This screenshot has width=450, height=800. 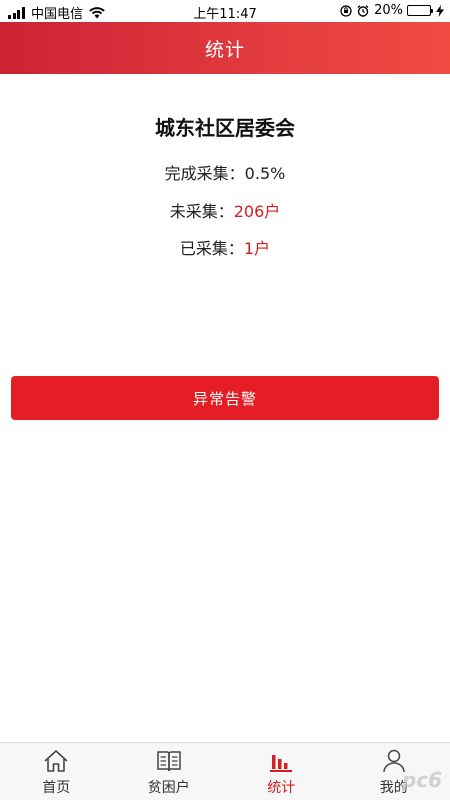 I want to click on tab-poor-households-label: 贫困户, so click(x=168, y=788).